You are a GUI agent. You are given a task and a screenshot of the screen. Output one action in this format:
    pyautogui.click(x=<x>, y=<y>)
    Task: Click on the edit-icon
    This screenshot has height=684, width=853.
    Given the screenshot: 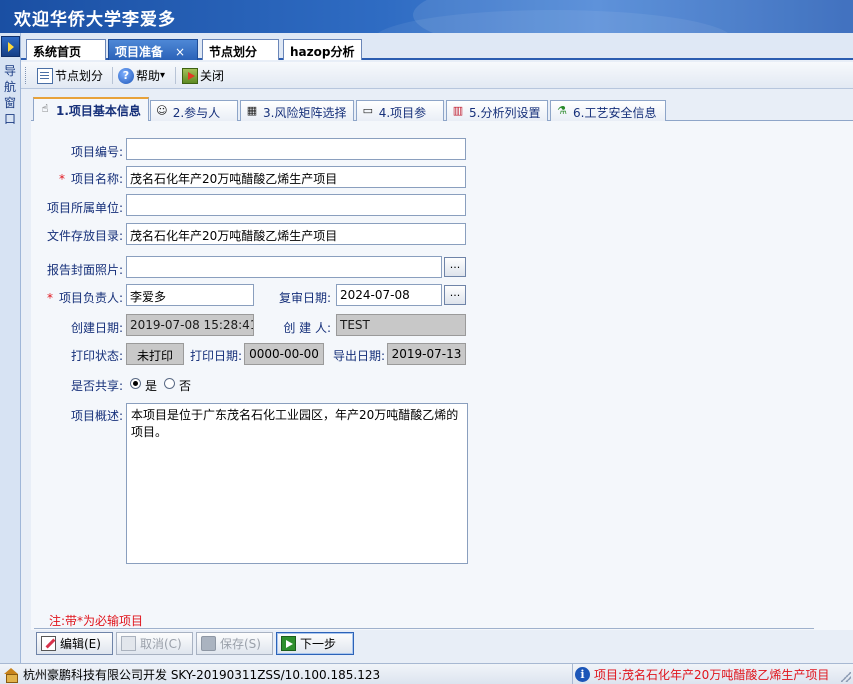 What is the action you would take?
    pyautogui.click(x=48, y=643)
    